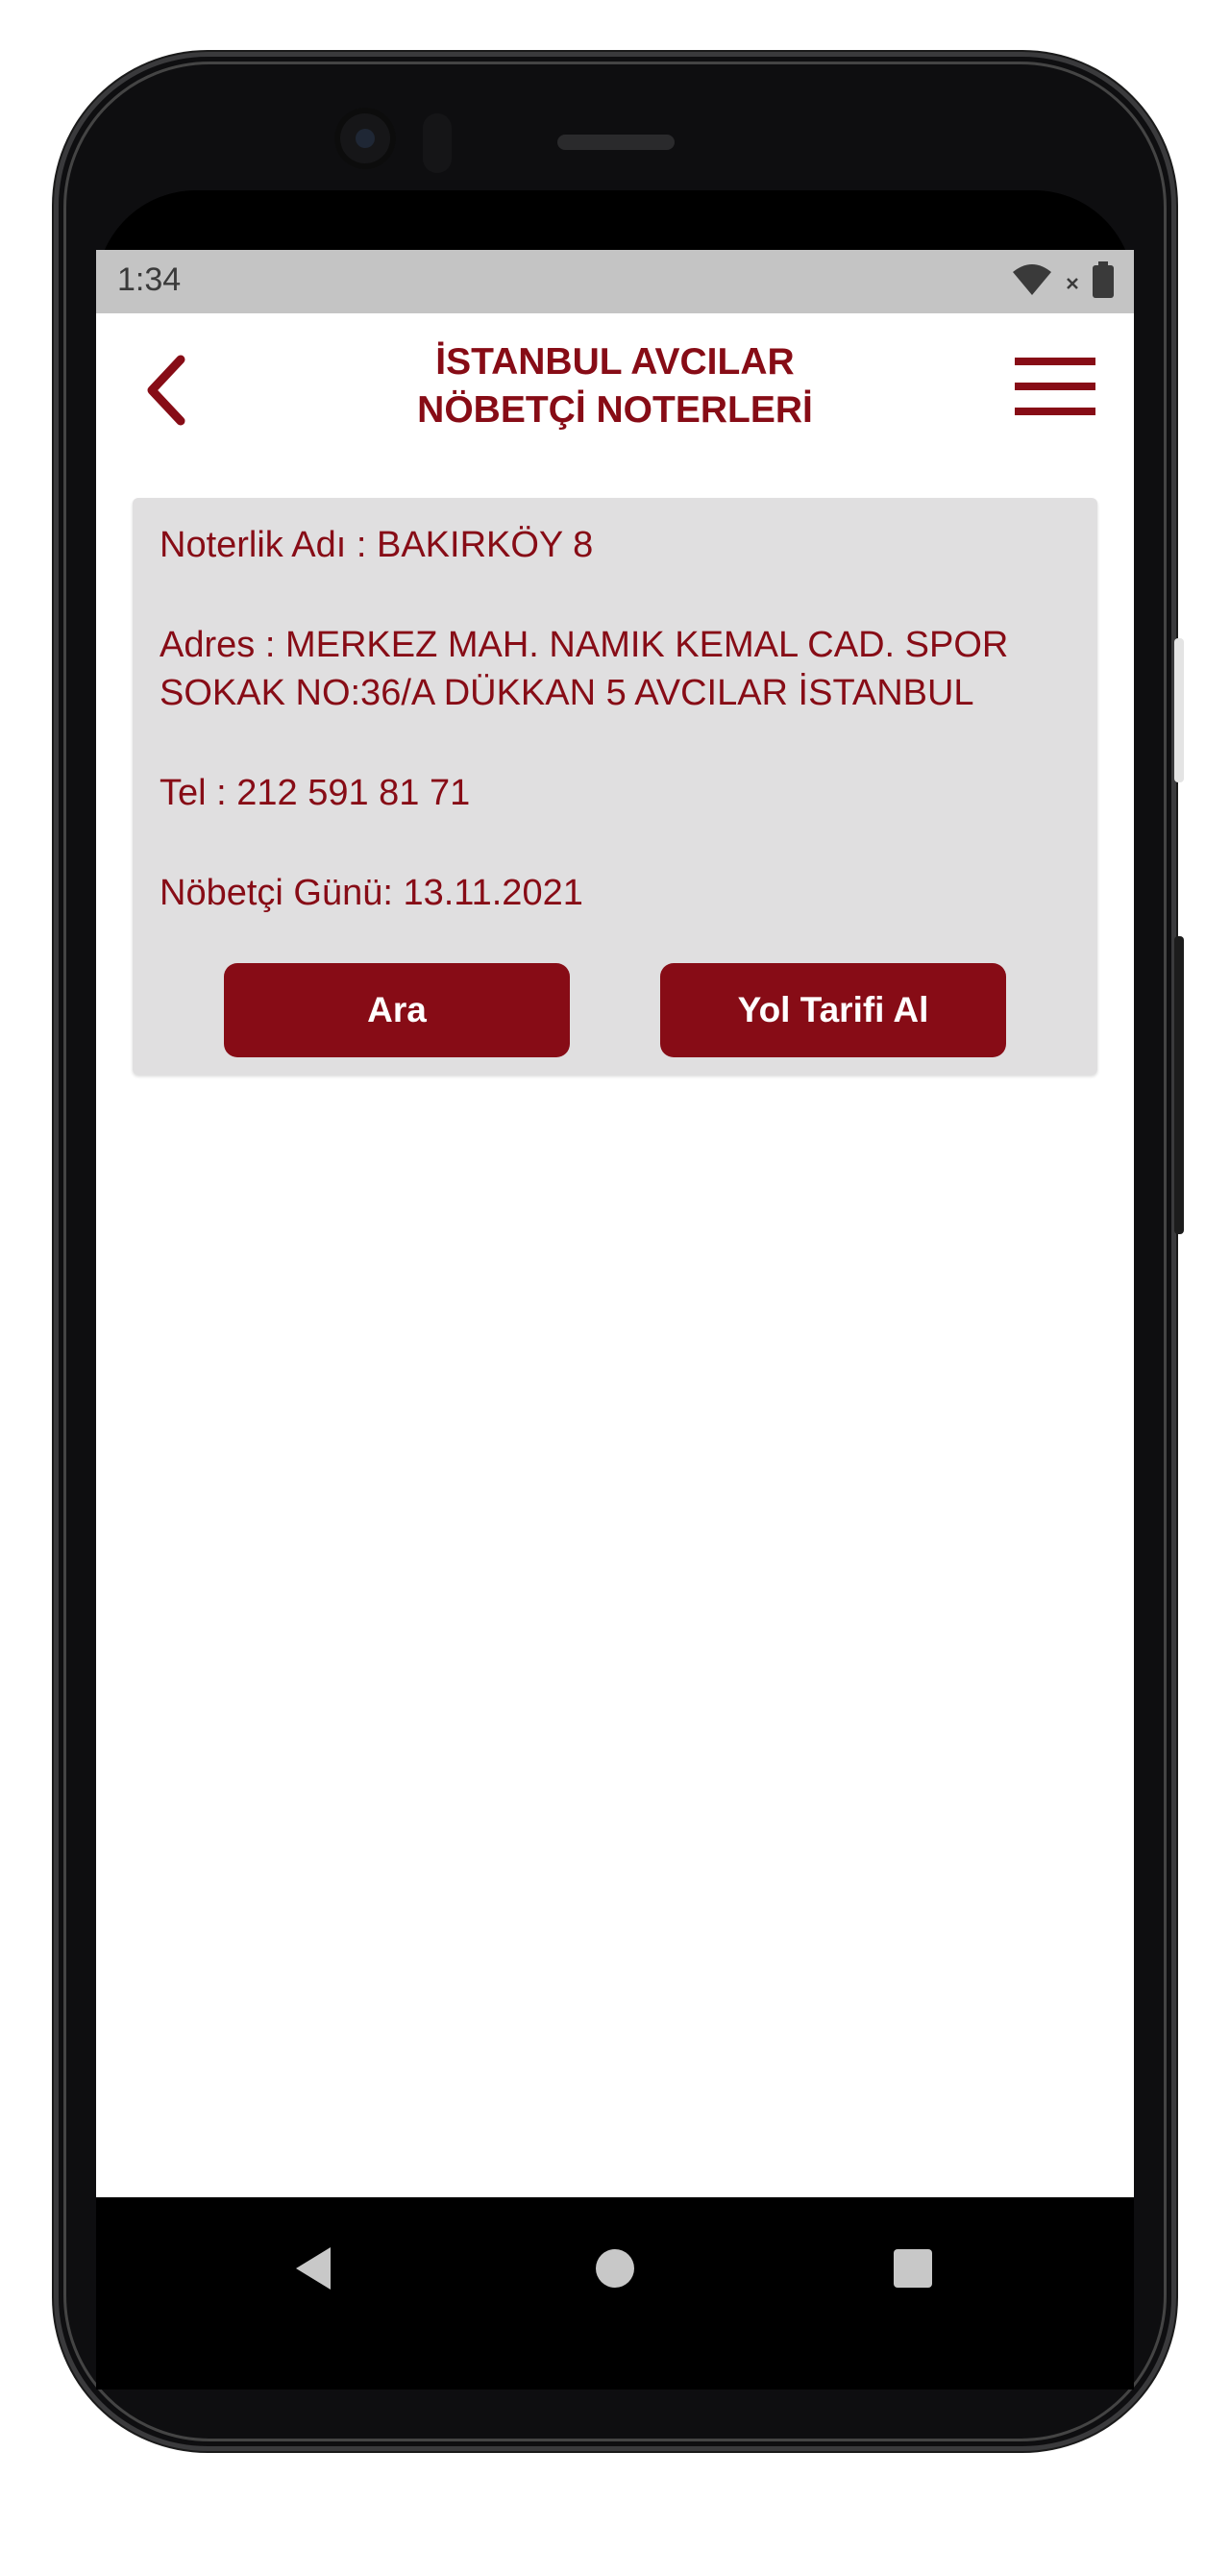  I want to click on notary-address-line2: SOKAK NO:36/A DÜKKAN 5 AVCILAR İSTANBUL, so click(567, 693).